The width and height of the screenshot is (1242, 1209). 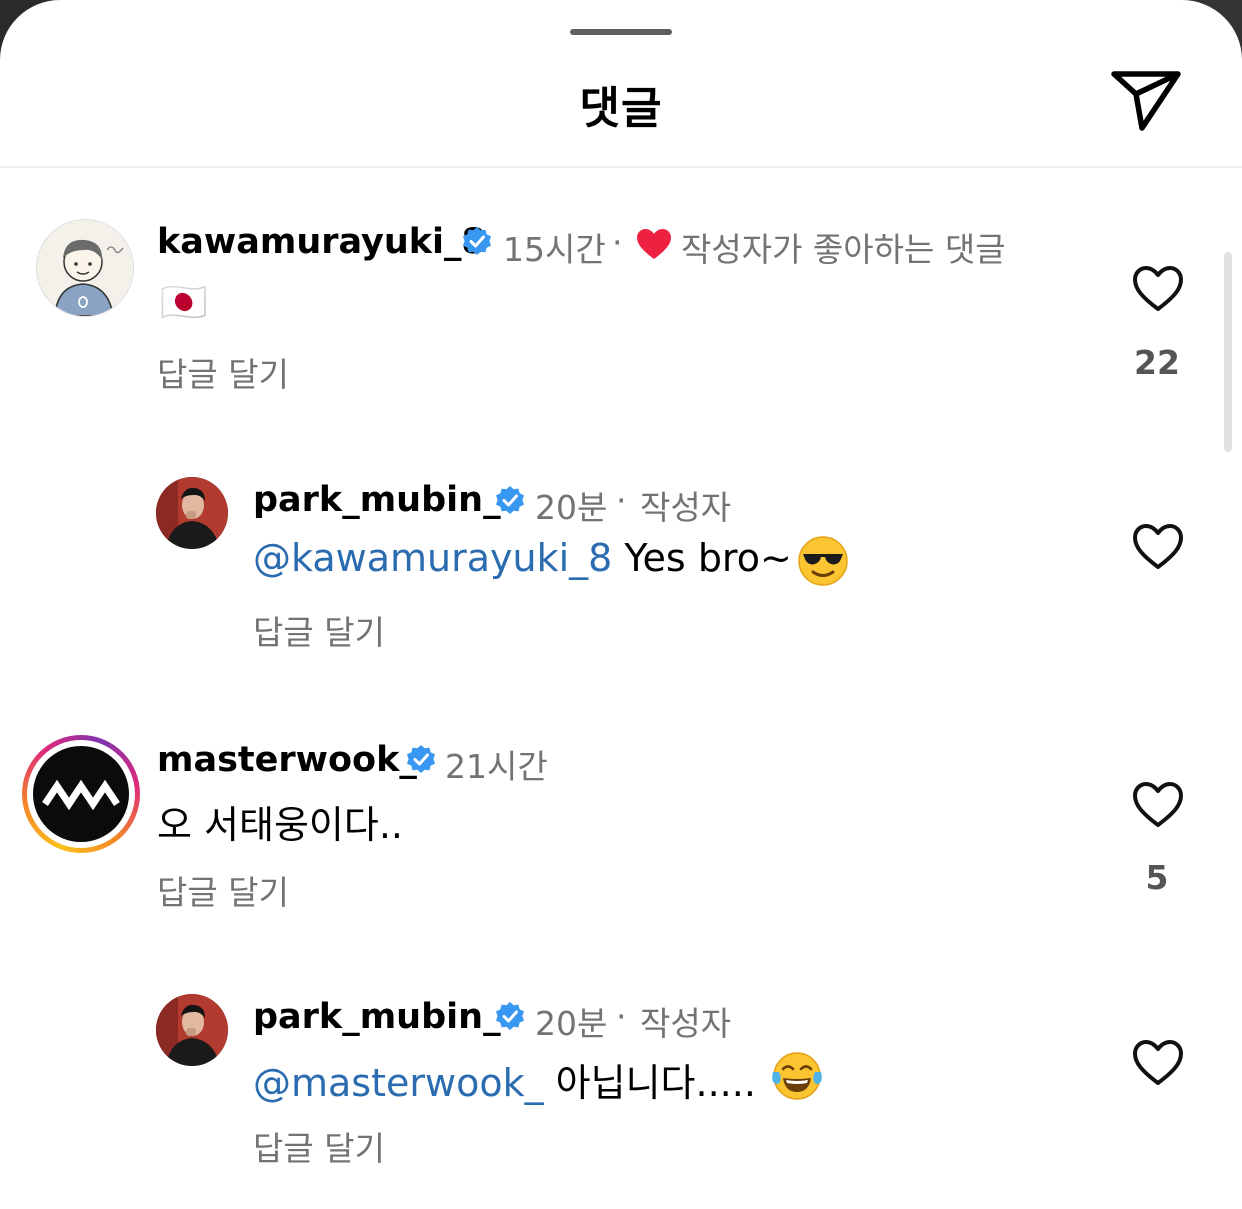 I want to click on liked-by-author-heart-icon, so click(x=654, y=244).